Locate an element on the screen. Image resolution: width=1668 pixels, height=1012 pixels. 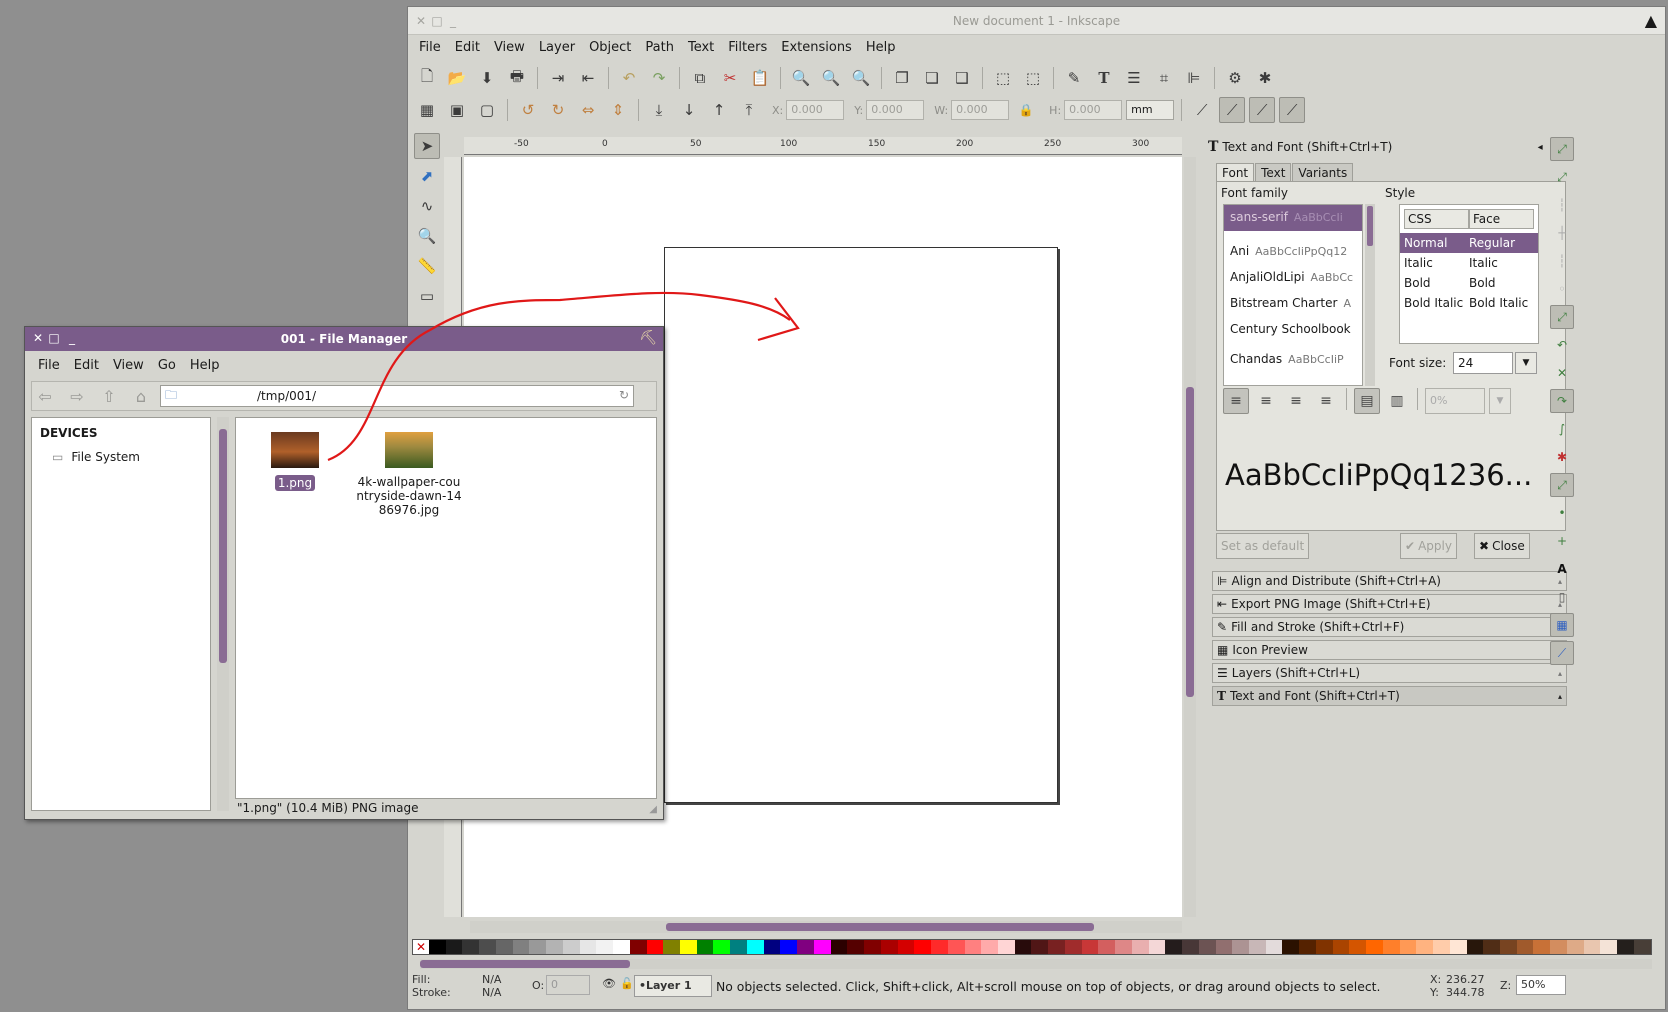
list-item: Bold Italic Bold Italic is located at coordinates (1469, 303).